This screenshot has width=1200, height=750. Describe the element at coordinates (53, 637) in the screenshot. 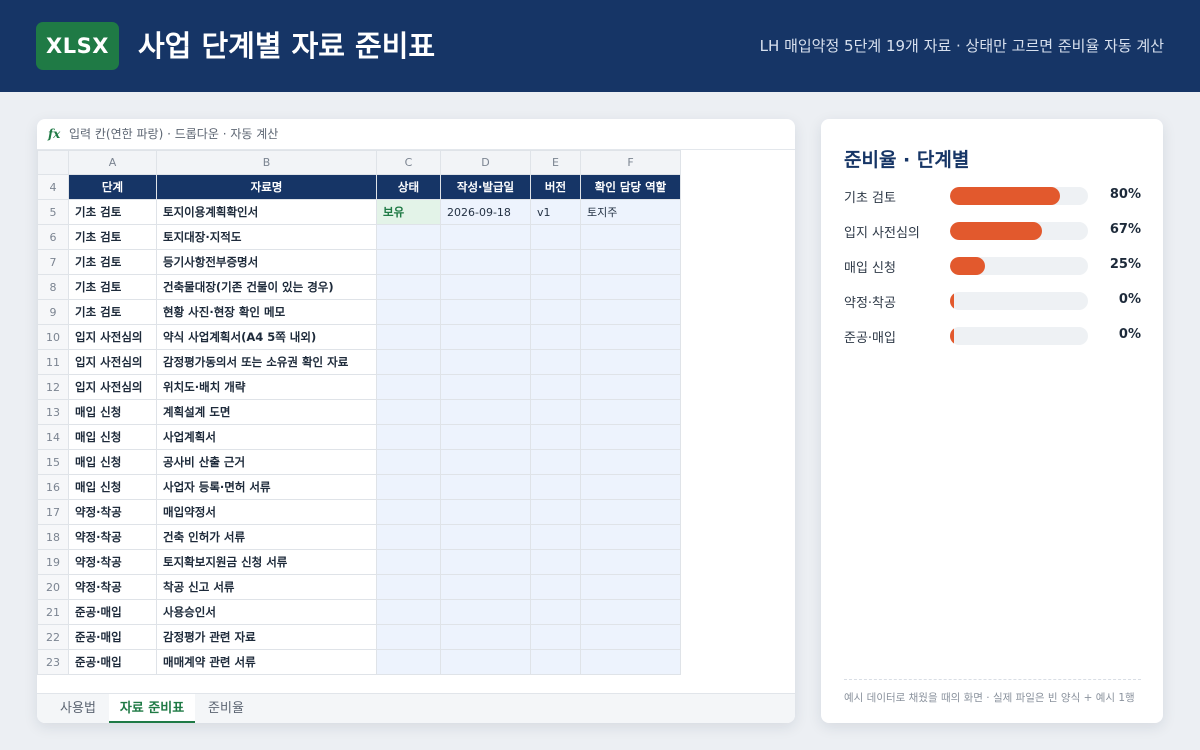

I see `row-number: 22` at that location.